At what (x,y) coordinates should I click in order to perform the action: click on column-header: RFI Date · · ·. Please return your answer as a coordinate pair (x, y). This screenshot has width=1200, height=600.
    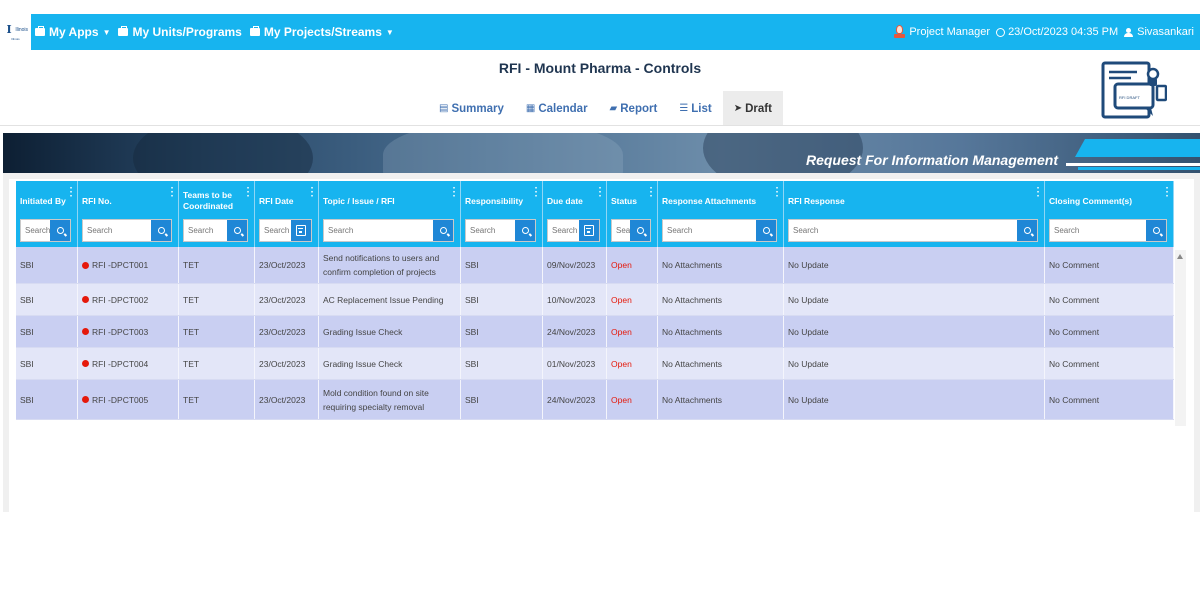
    Looking at the image, I should click on (287, 214).